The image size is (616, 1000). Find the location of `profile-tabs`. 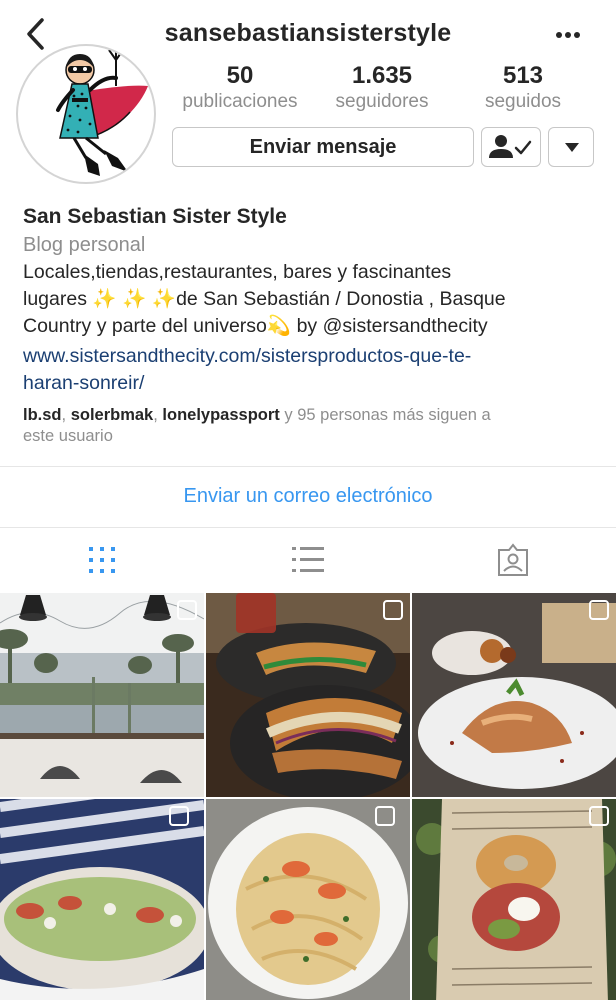

profile-tabs is located at coordinates (308, 560).